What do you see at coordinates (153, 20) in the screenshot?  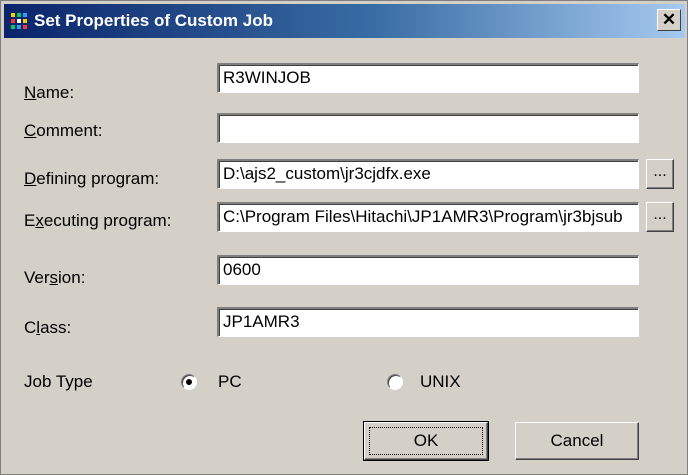 I see `window-title: Set Properties of Custom Job` at bounding box center [153, 20].